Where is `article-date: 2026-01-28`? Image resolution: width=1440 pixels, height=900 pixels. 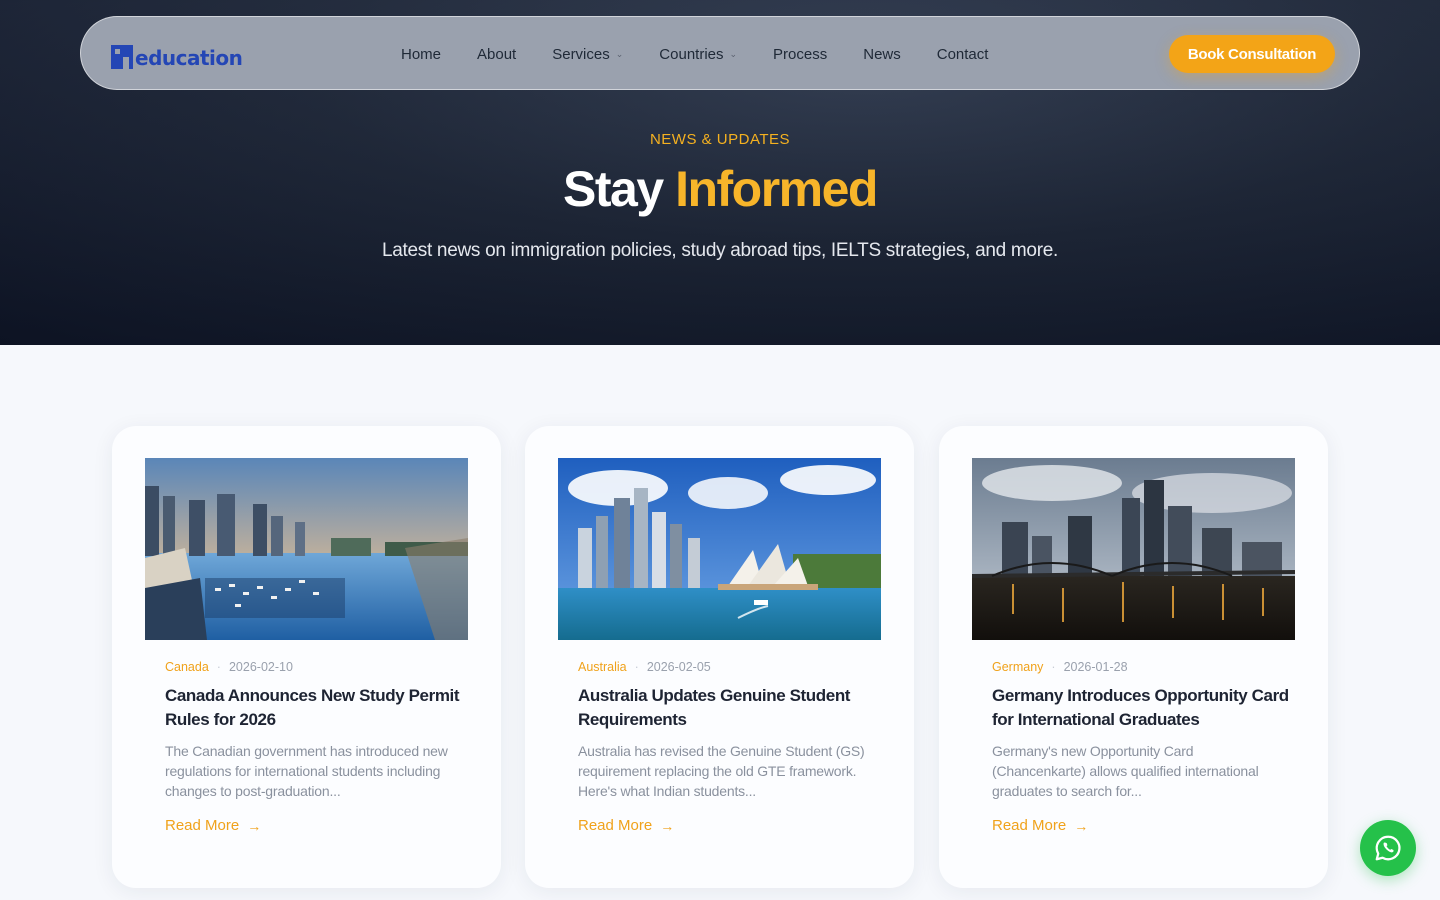 article-date: 2026-01-28 is located at coordinates (1095, 667).